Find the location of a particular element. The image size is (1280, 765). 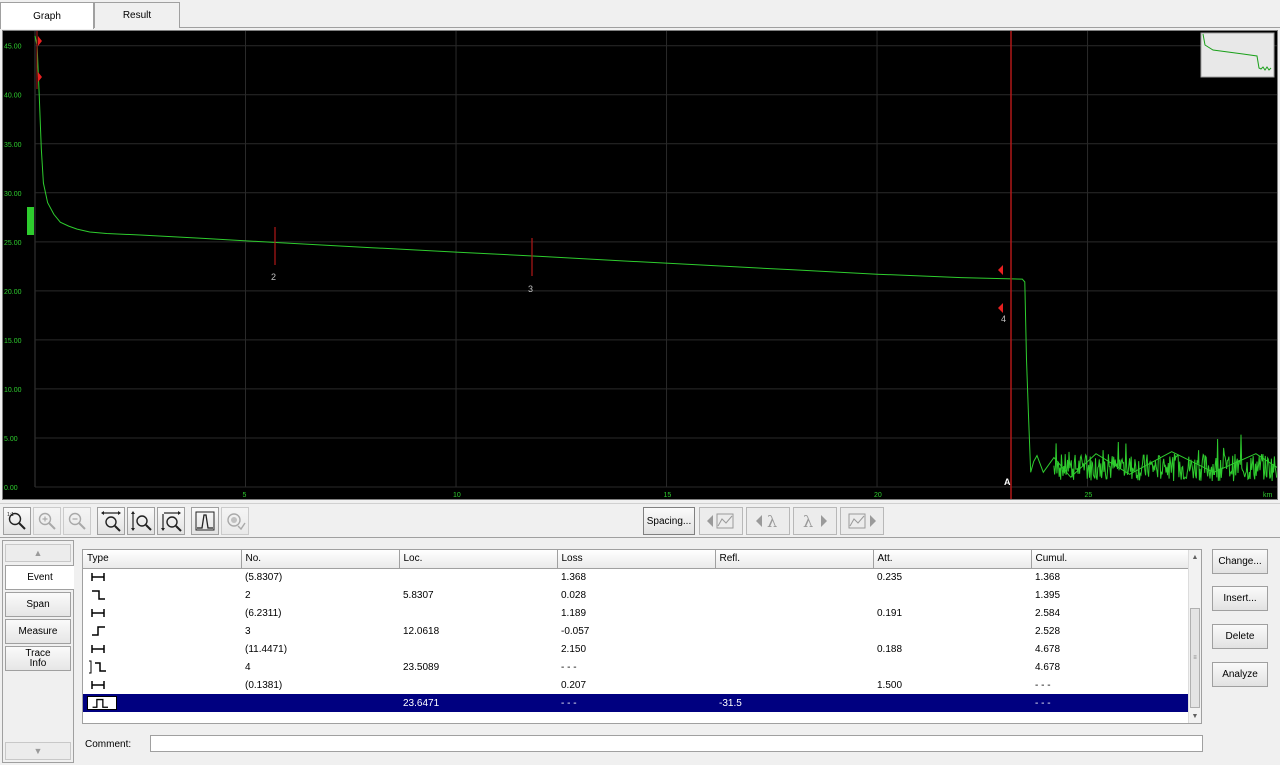

reflective-event-icon is located at coordinates (102, 703).